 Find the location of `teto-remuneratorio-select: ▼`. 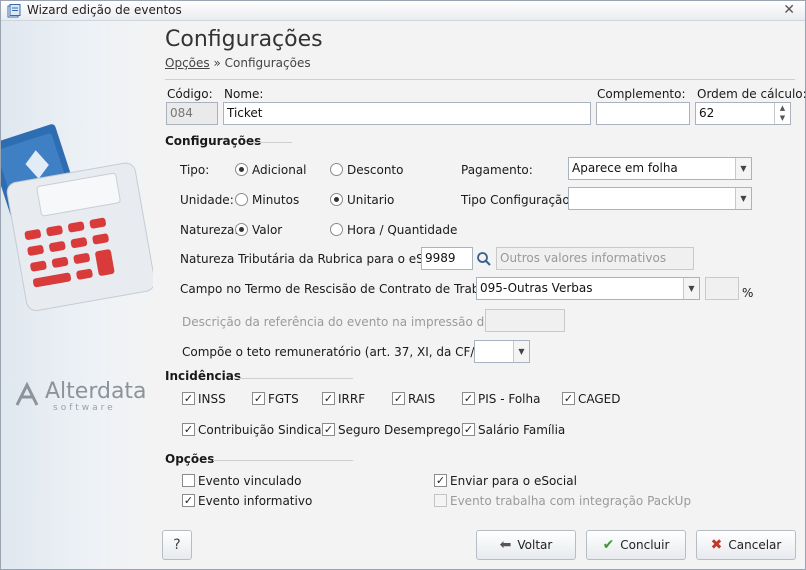

teto-remuneratorio-select: ▼ is located at coordinates (502, 351).